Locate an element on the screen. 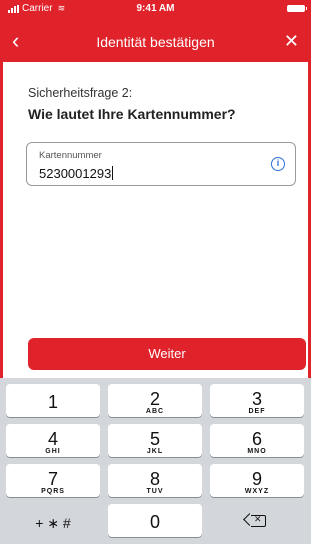 This screenshot has height=544, width=320. status-time: 9:41 AM is located at coordinates (155, 8).